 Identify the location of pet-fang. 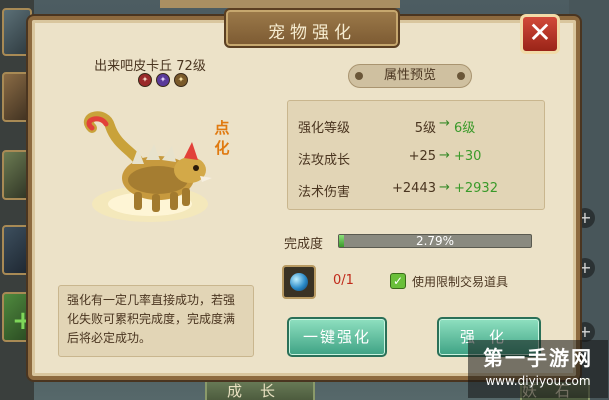
(206, 179).